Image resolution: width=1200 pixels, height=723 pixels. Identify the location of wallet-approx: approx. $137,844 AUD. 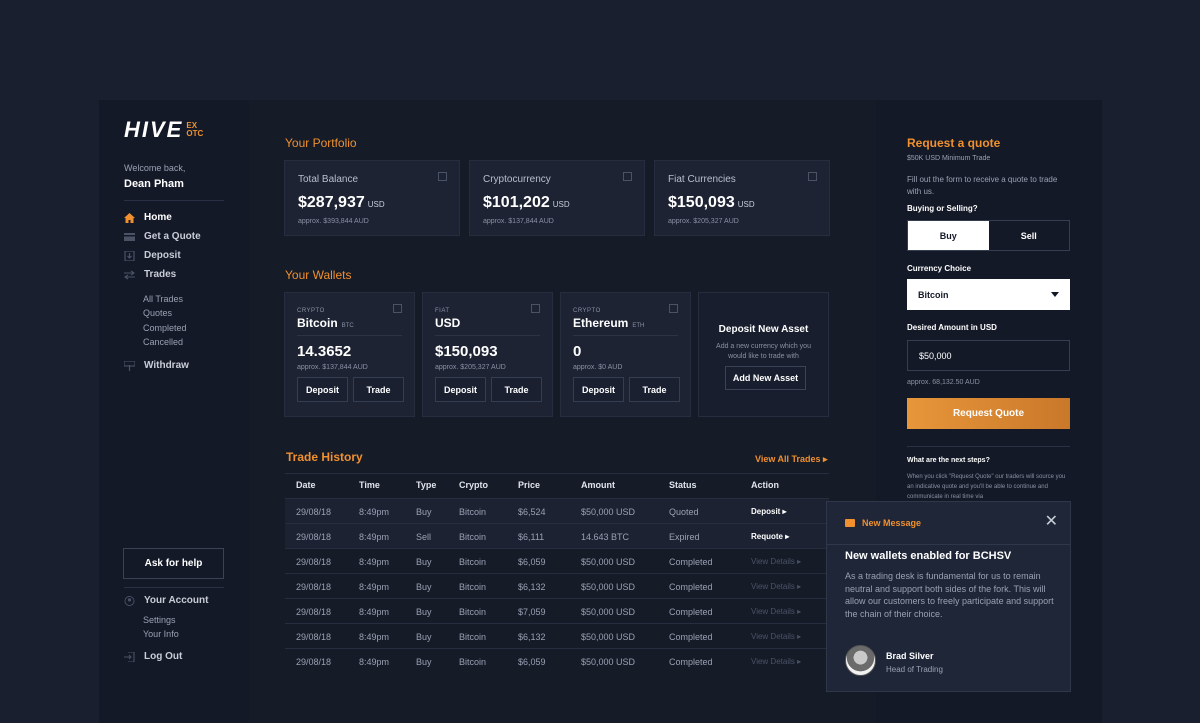
(332, 367).